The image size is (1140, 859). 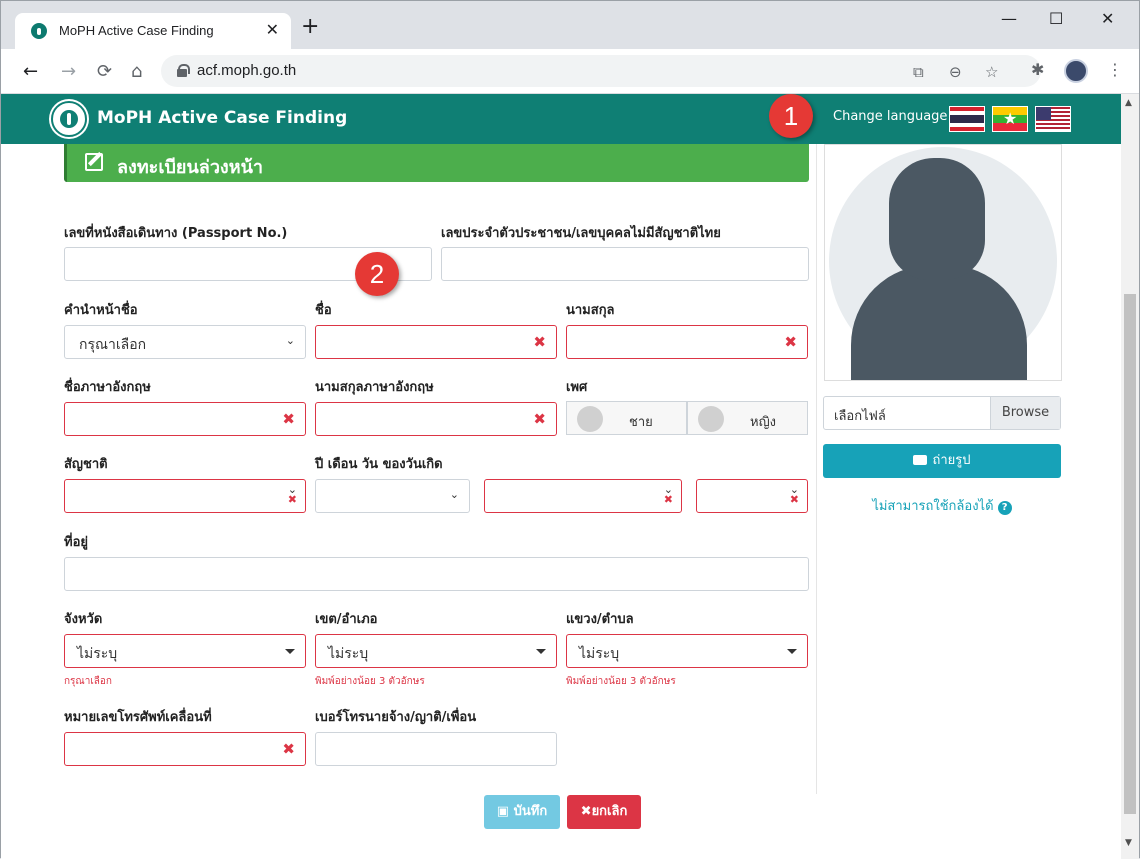 What do you see at coordinates (190, 167) in the screenshot?
I see `form-title: ลงทะเบียนล่วงหน้า` at bounding box center [190, 167].